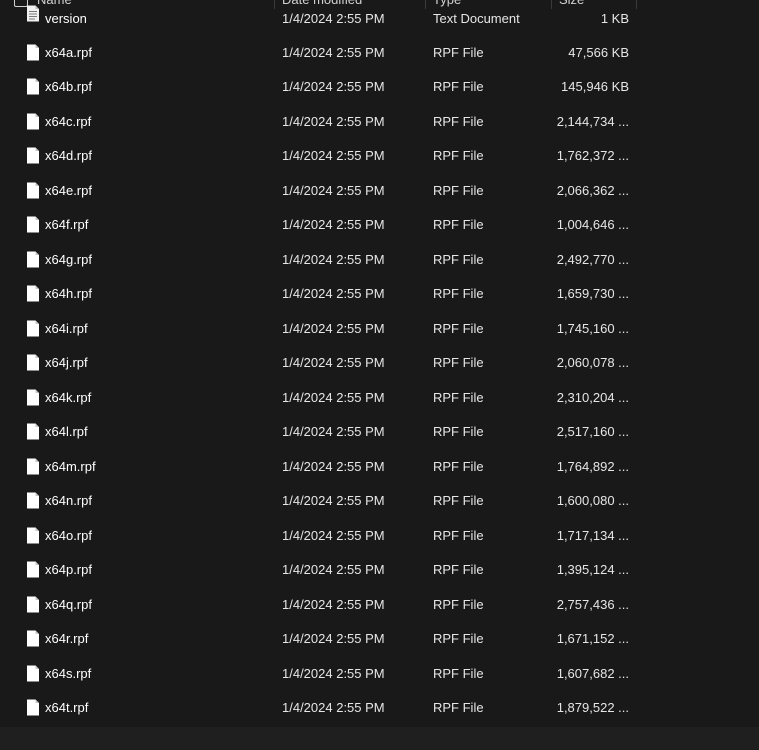 The width and height of the screenshot is (759, 750). Describe the element at coordinates (68, 86) in the screenshot. I see `file-name: x64b.rpf` at that location.